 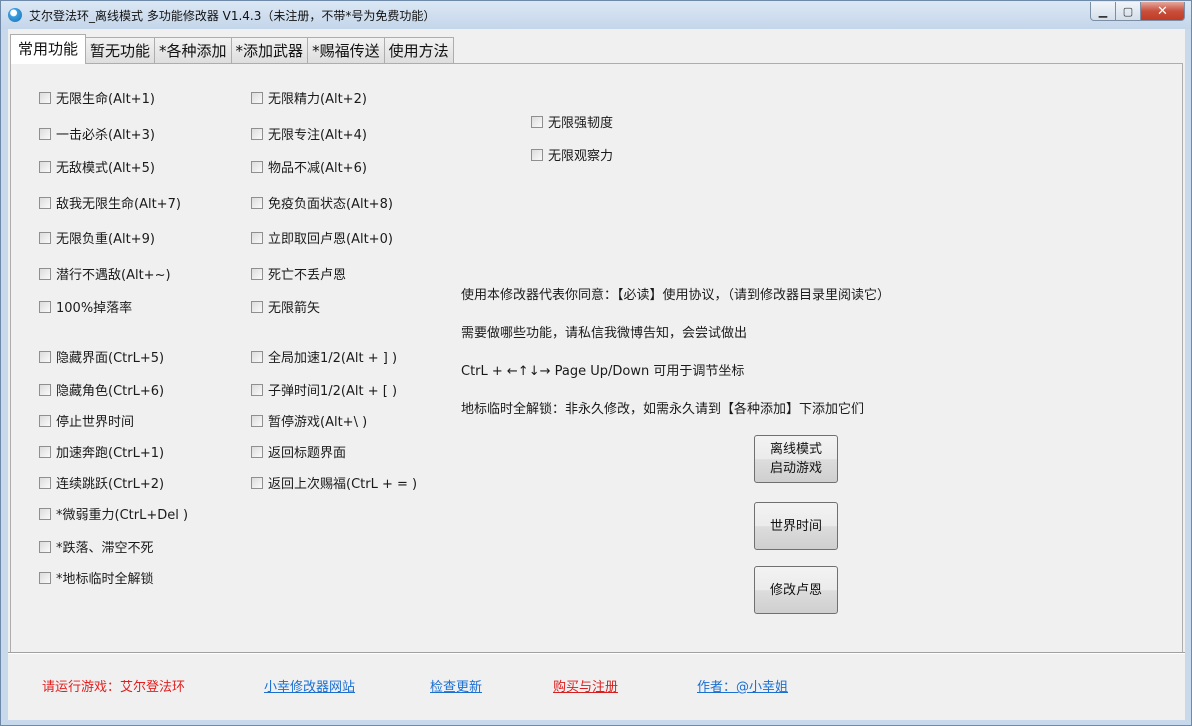 I want to click on checkbox-god-mode: 无敌模式(Alt+5), so click(x=97, y=166).